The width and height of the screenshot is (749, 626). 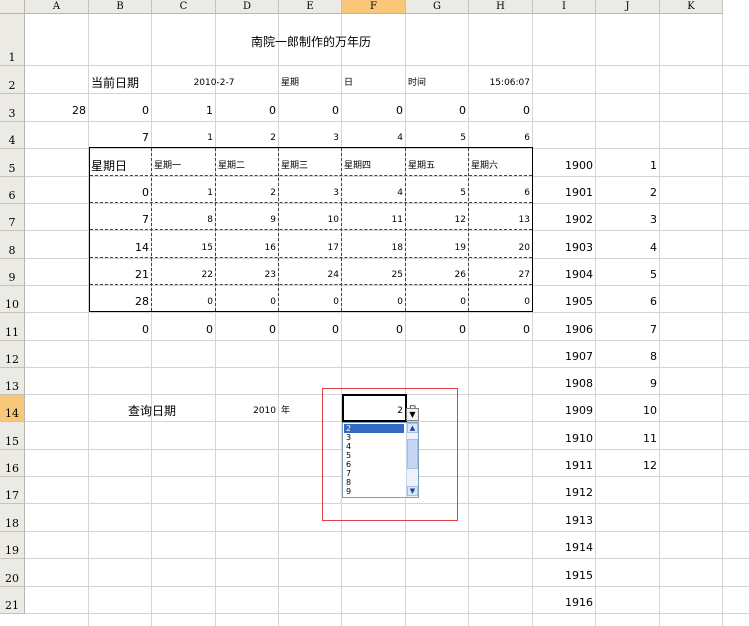 I want to click on month-dropdown-list: 23456789 ▲ ▼, so click(x=380, y=460).